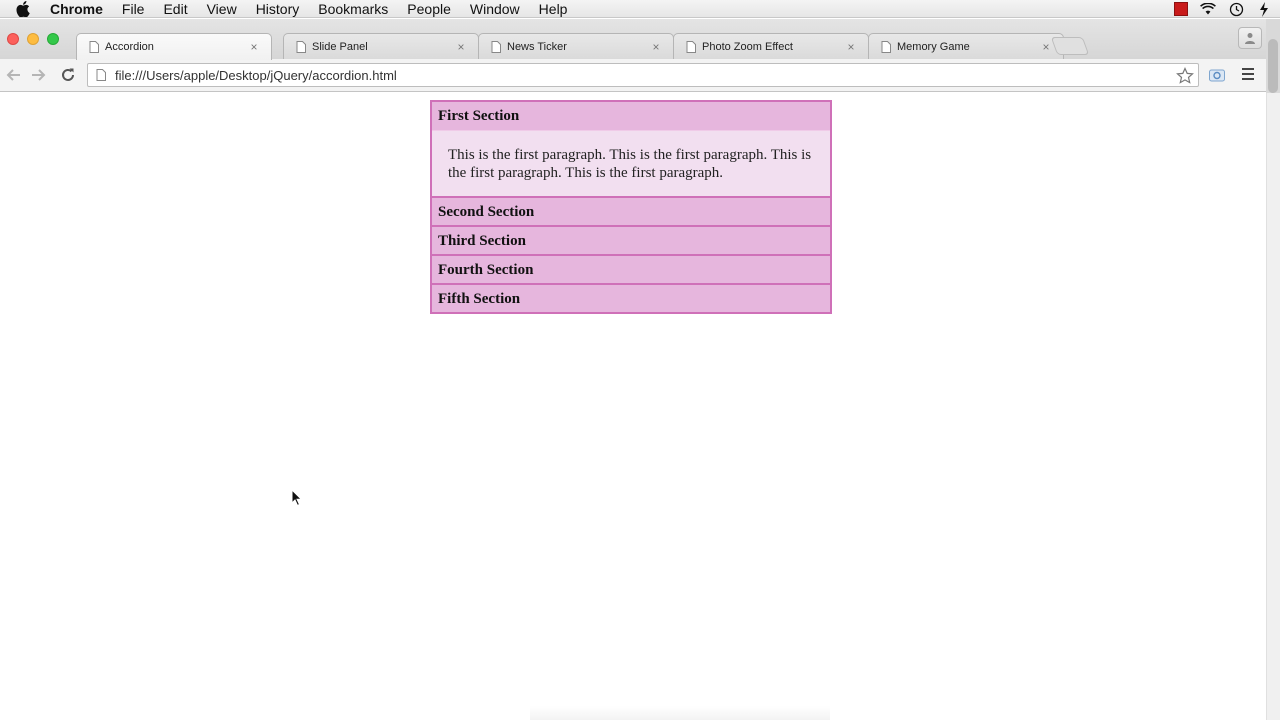  Describe the element at coordinates (222, 9) in the screenshot. I see `menu-view: View` at that location.